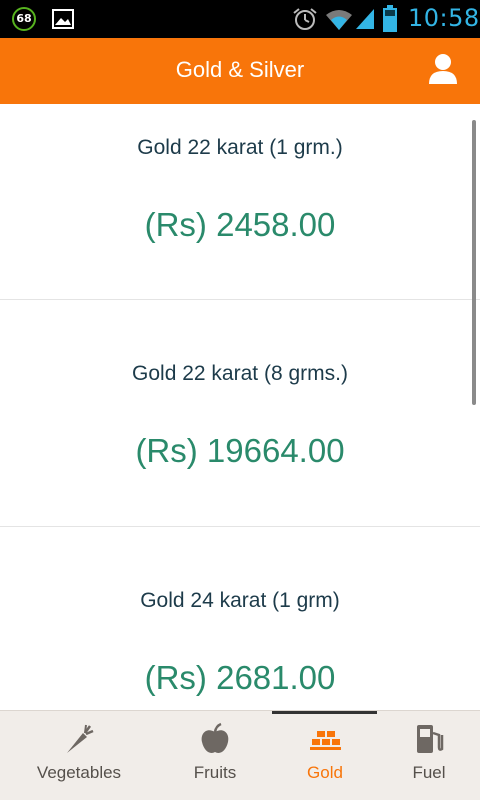 The height and width of the screenshot is (800, 480). What do you see at coordinates (240, 600) in the screenshot?
I see `item-label: Gold 24 karat (1 grm)` at bounding box center [240, 600].